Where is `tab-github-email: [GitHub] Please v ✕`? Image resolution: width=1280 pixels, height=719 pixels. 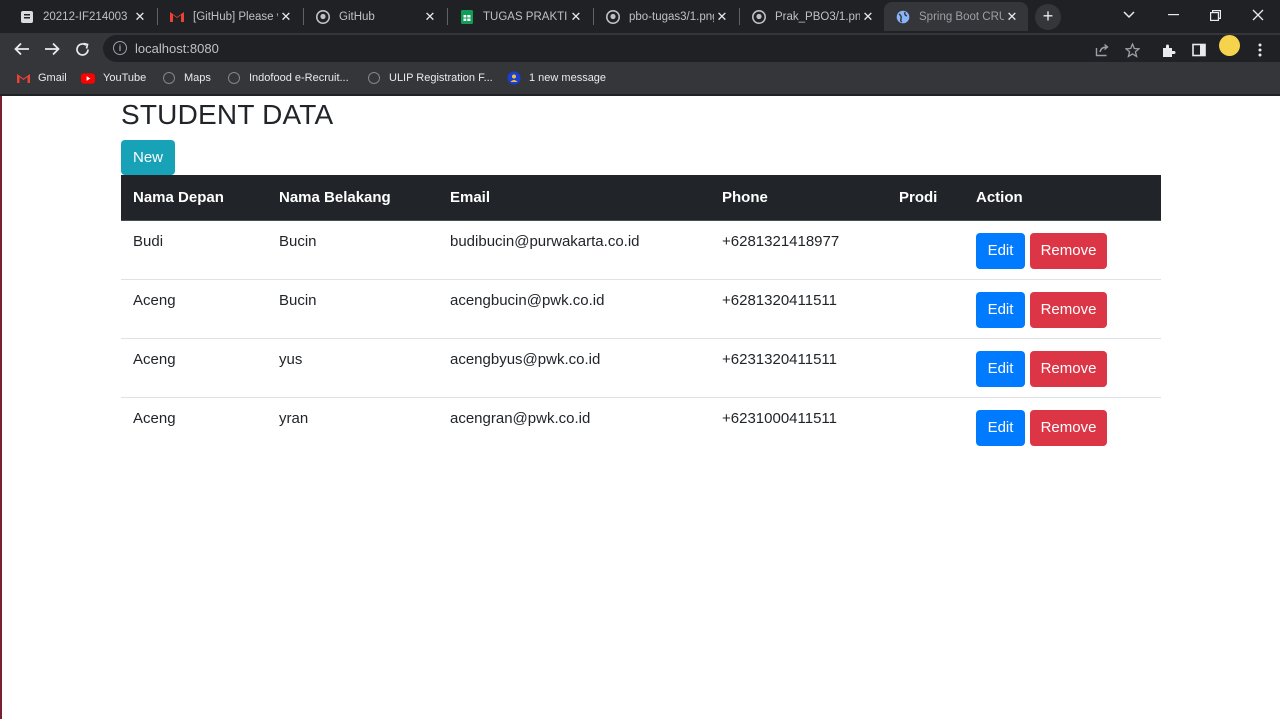 tab-github-email: [GitHub] Please v ✕ is located at coordinates (230, 16).